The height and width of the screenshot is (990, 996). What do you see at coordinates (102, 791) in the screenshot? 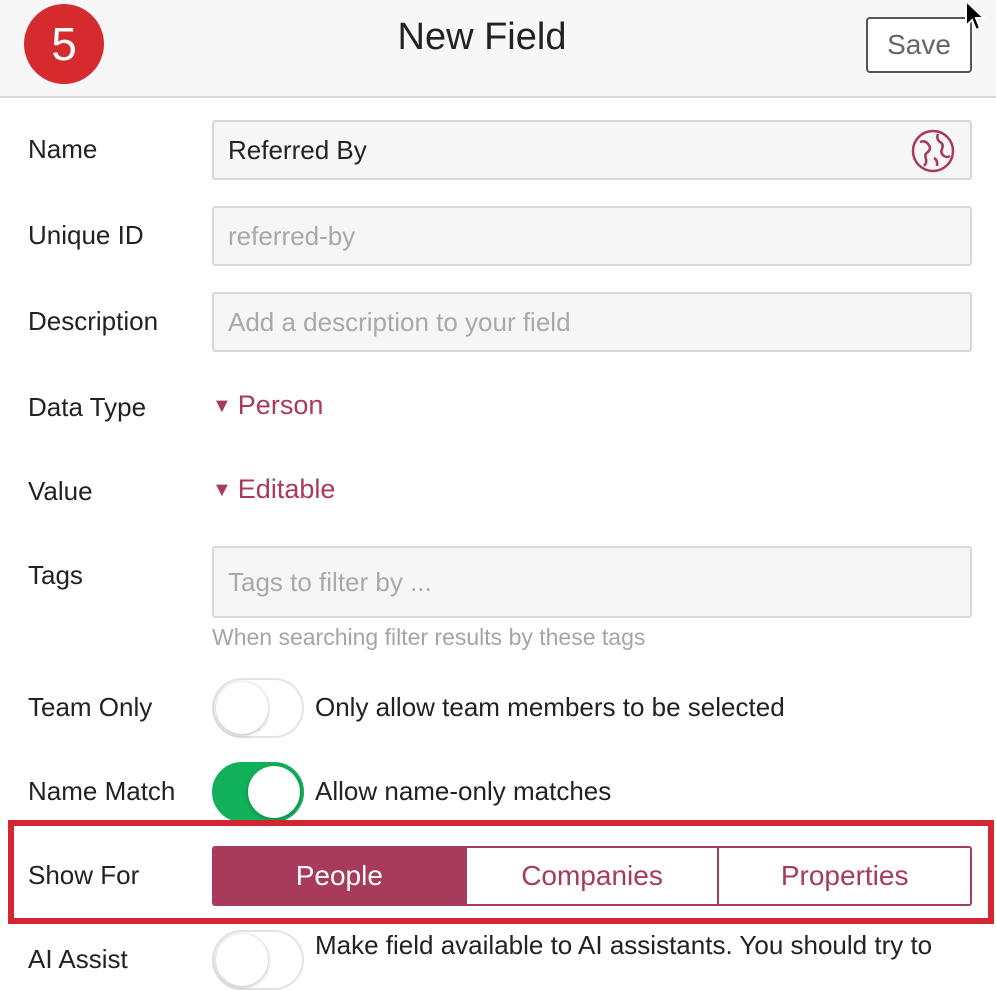
I see `name-match-label: Name Match` at bounding box center [102, 791].